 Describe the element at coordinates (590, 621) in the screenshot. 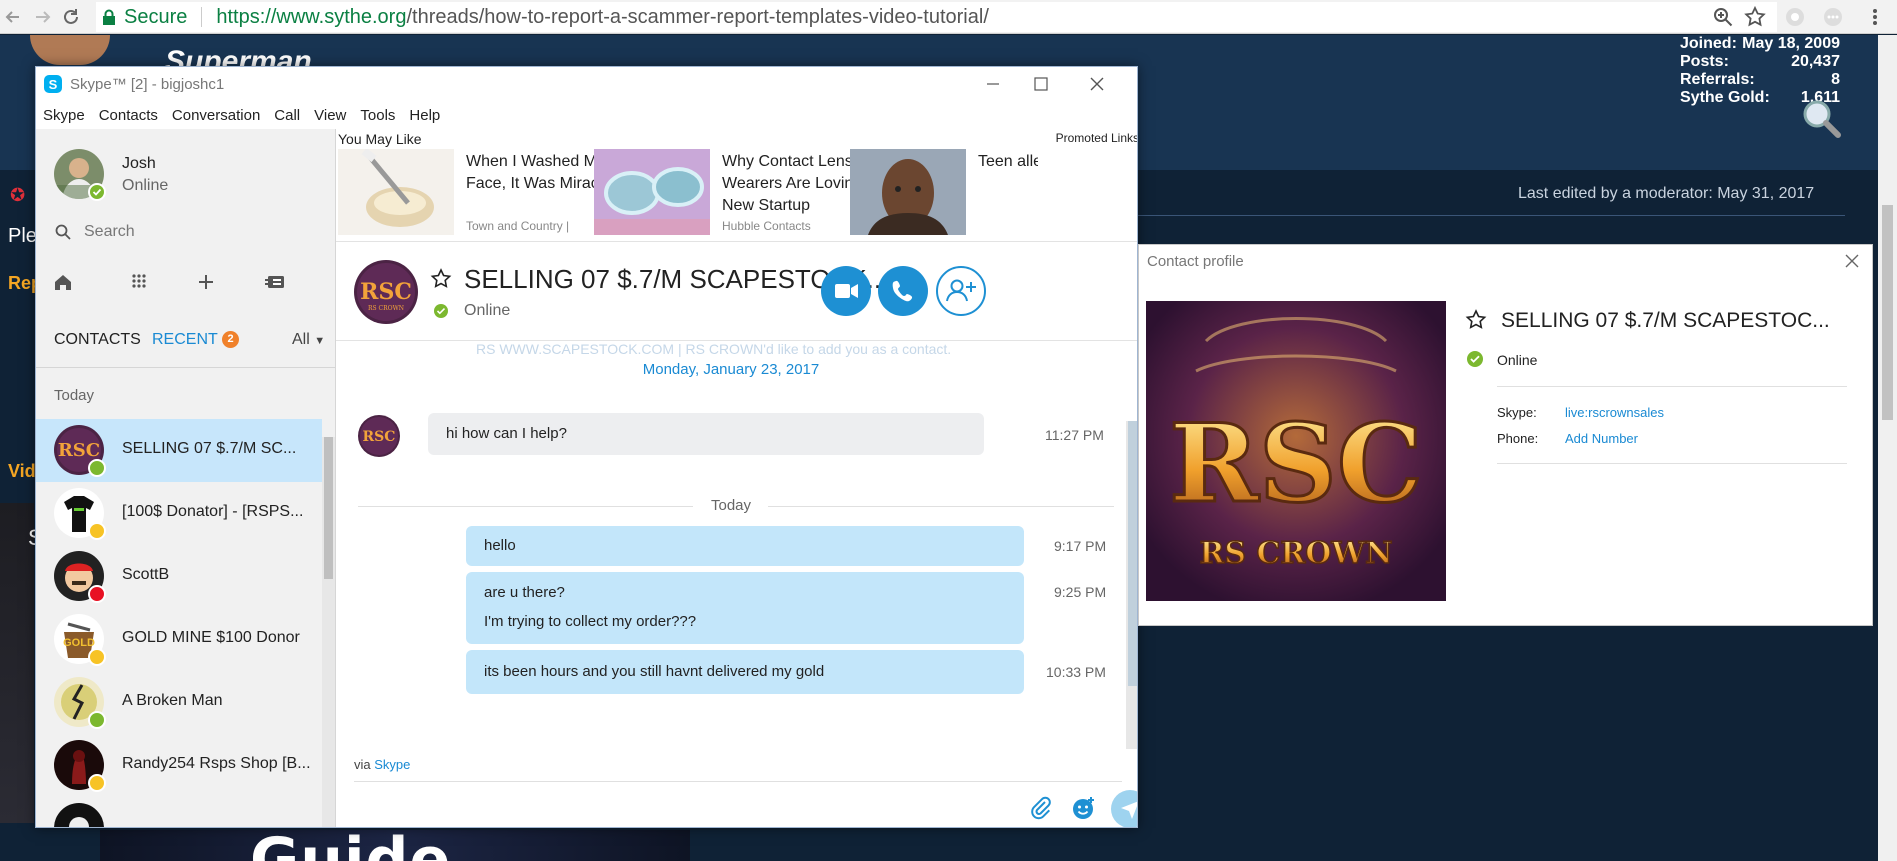

I see `message-text: I'm trying to collect my order???` at that location.